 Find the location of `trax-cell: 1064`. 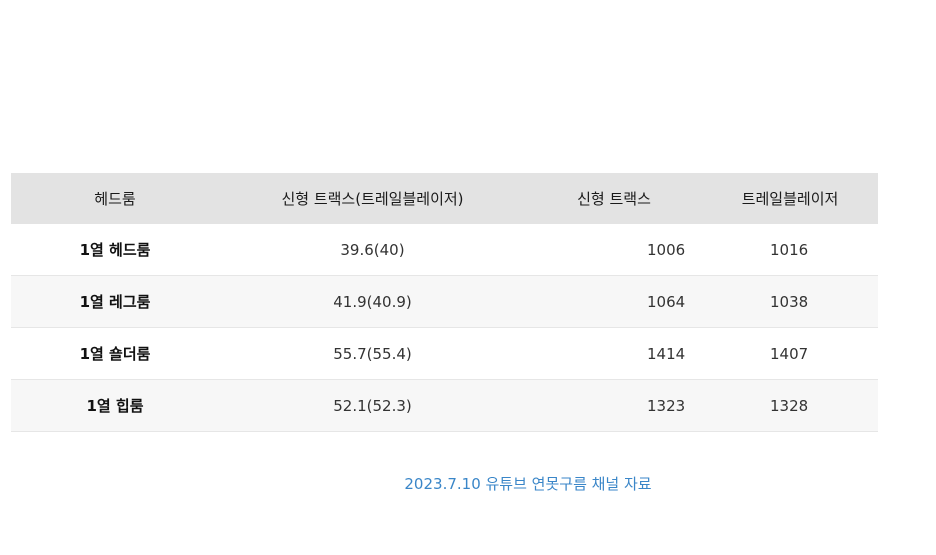

trax-cell: 1064 is located at coordinates (614, 301).